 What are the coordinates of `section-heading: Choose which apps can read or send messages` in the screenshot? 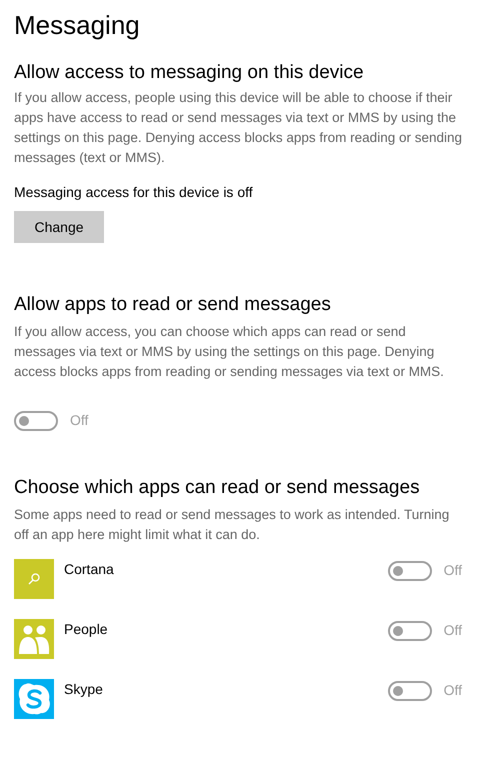 It's located at (217, 488).